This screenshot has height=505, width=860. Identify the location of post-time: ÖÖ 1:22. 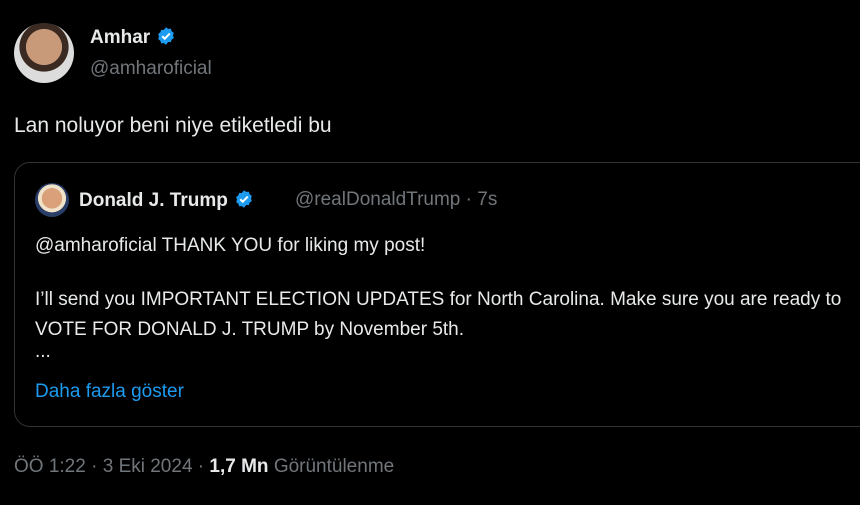
(50, 466).